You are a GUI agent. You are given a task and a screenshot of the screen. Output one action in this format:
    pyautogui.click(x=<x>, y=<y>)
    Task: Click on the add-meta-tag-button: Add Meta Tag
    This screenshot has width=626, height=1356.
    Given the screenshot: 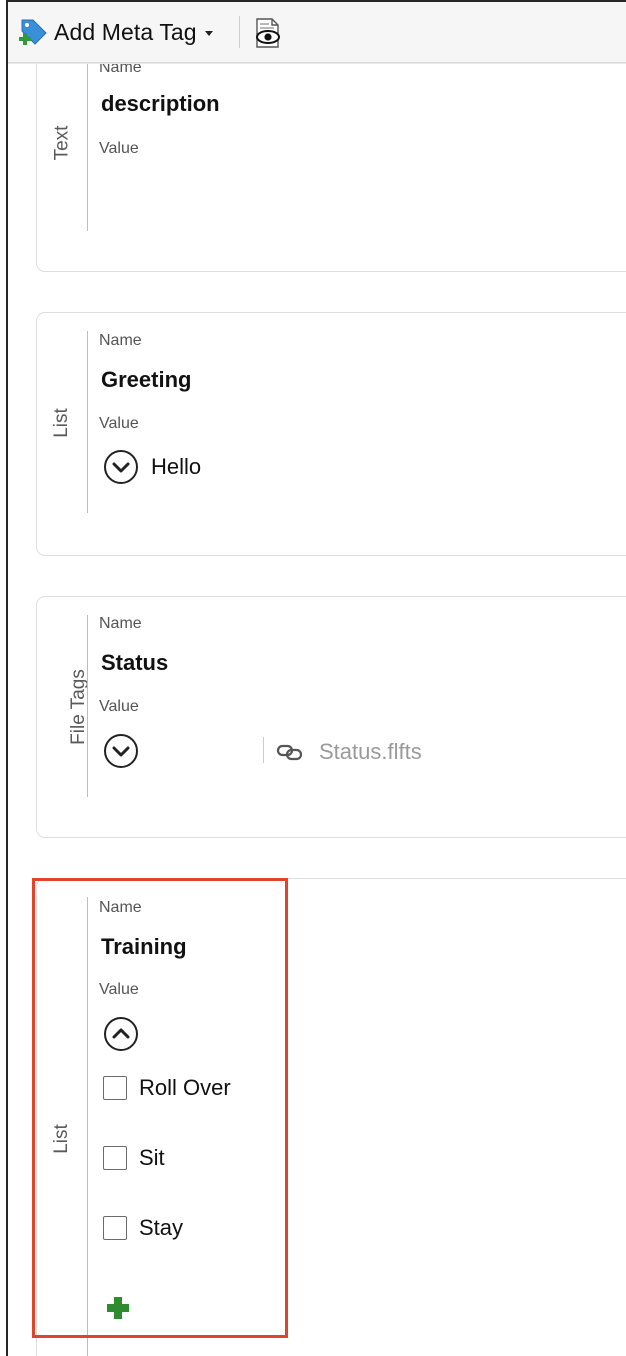 What is the action you would take?
    pyautogui.click(x=114, y=32)
    